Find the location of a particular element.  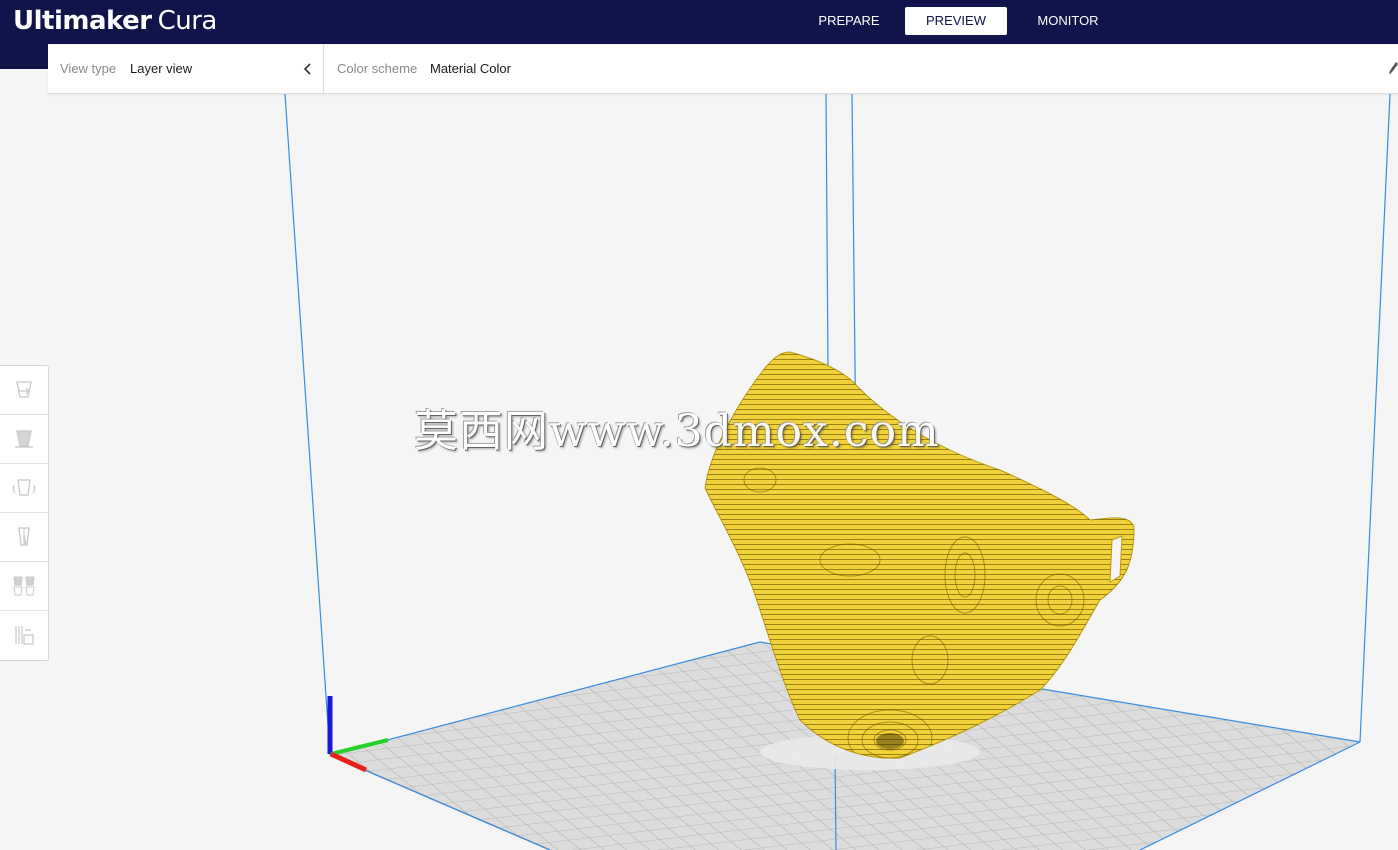

per-model-settings-icon is located at coordinates (24, 586).